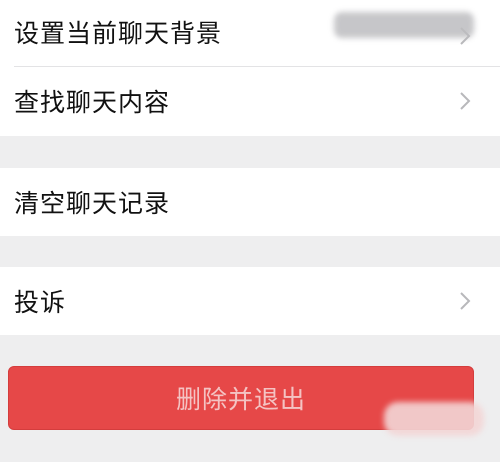 The image size is (500, 462). Describe the element at coordinates (434, 419) in the screenshot. I see `watermark-blur` at that location.